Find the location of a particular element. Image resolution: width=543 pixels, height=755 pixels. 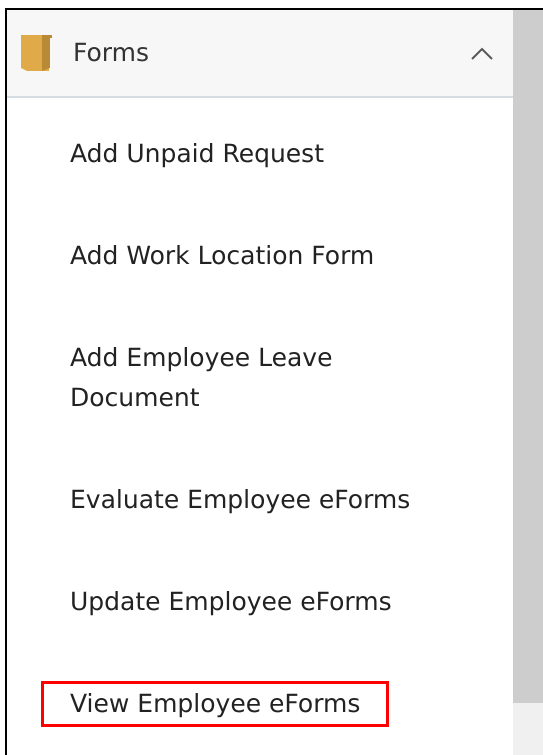

menu-item: Update Employee eForms is located at coordinates (231, 602).